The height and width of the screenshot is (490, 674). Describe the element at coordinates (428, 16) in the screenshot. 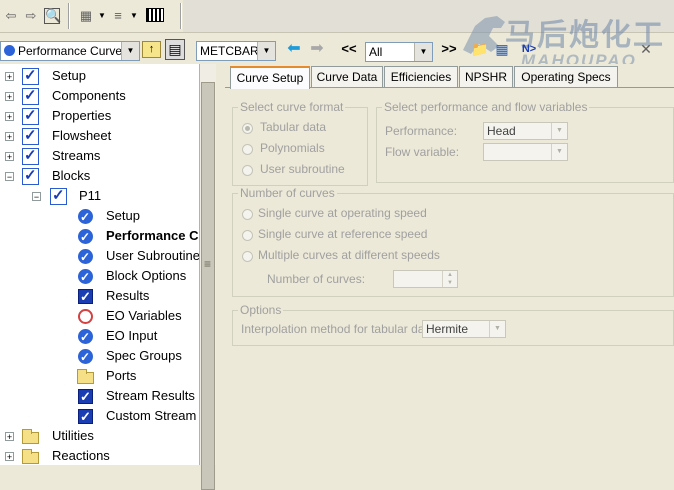

I see `toolbar-band` at that location.